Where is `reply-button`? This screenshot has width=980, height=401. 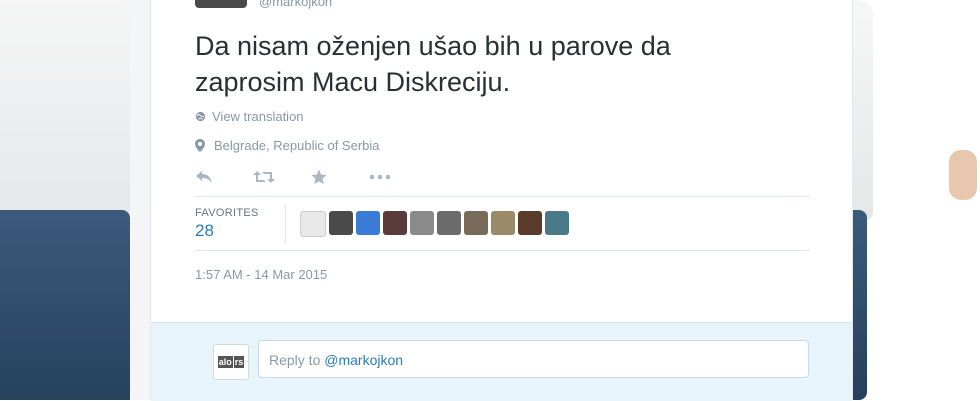 reply-button is located at coordinates (224, 177).